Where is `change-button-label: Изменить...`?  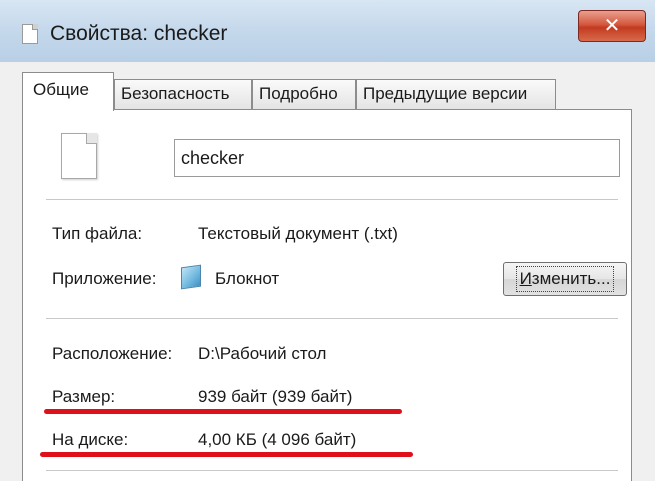
change-button-label: Изменить... is located at coordinates (565, 279).